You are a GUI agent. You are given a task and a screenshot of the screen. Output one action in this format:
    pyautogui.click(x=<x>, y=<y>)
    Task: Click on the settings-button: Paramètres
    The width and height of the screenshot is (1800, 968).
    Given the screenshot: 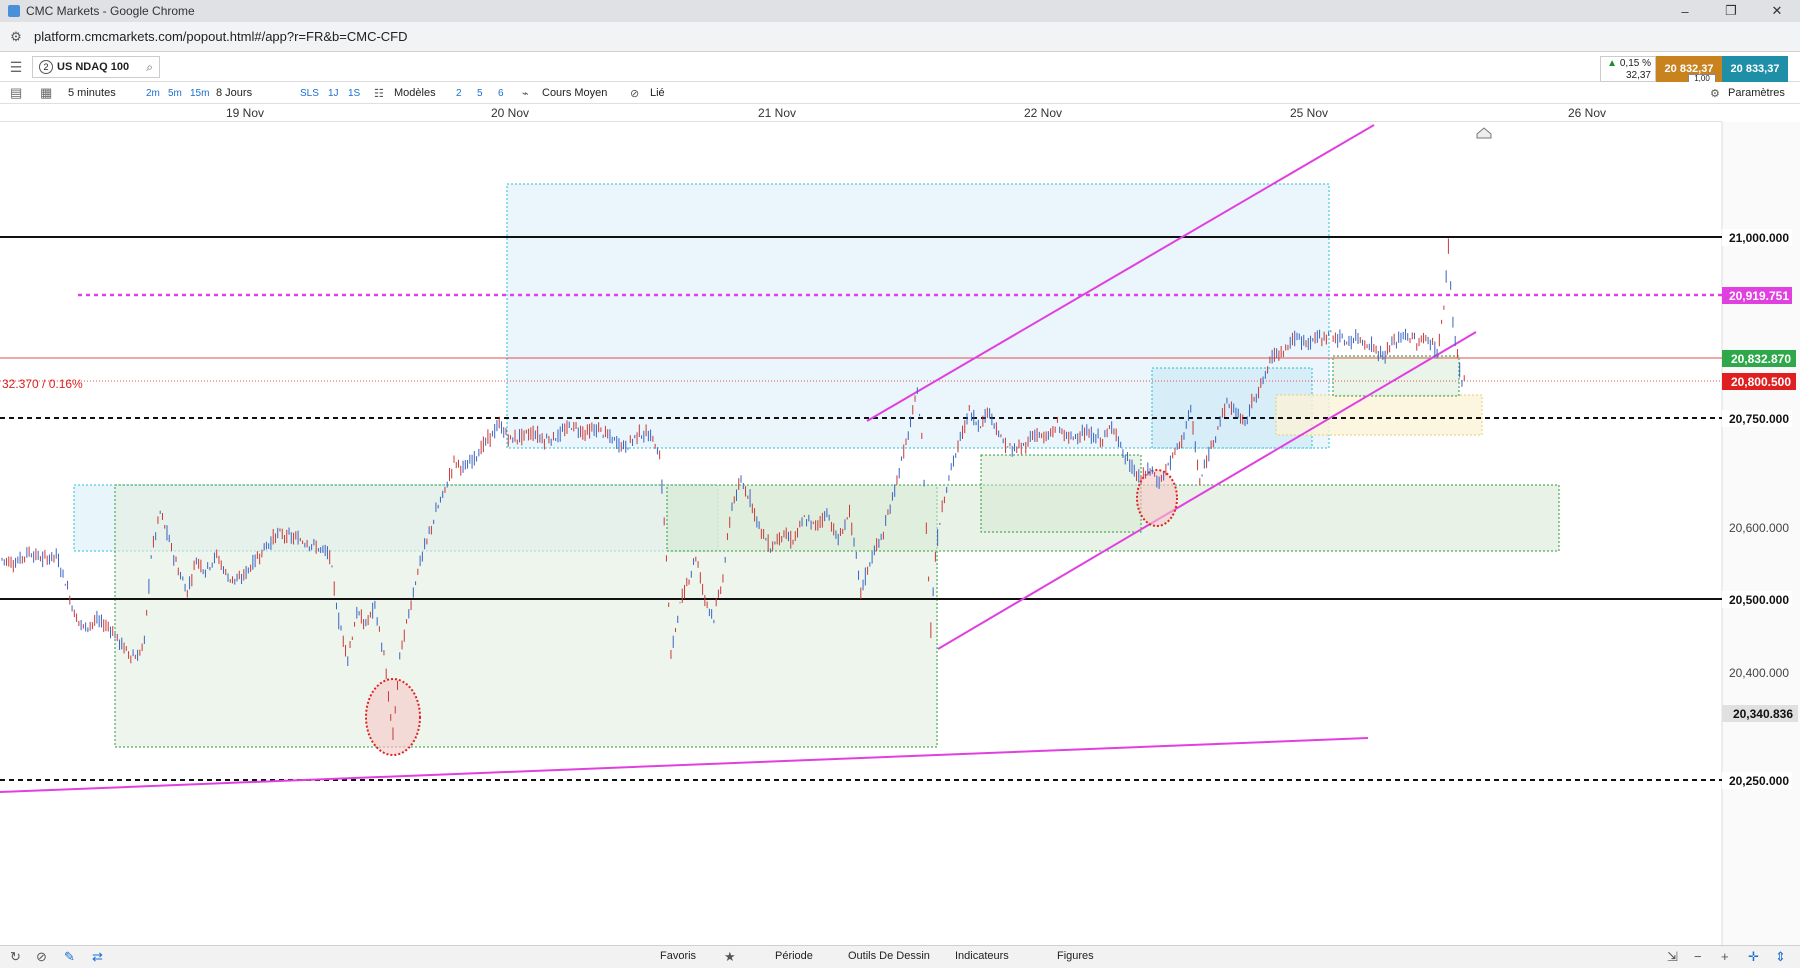 What is the action you would take?
    pyautogui.click(x=1756, y=93)
    